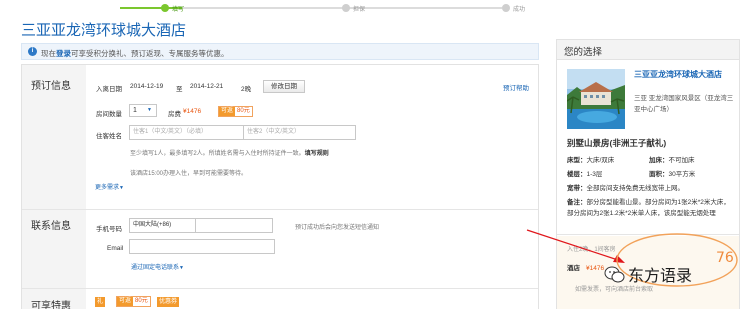  I want to click on info-icon: i, so click(32, 51).